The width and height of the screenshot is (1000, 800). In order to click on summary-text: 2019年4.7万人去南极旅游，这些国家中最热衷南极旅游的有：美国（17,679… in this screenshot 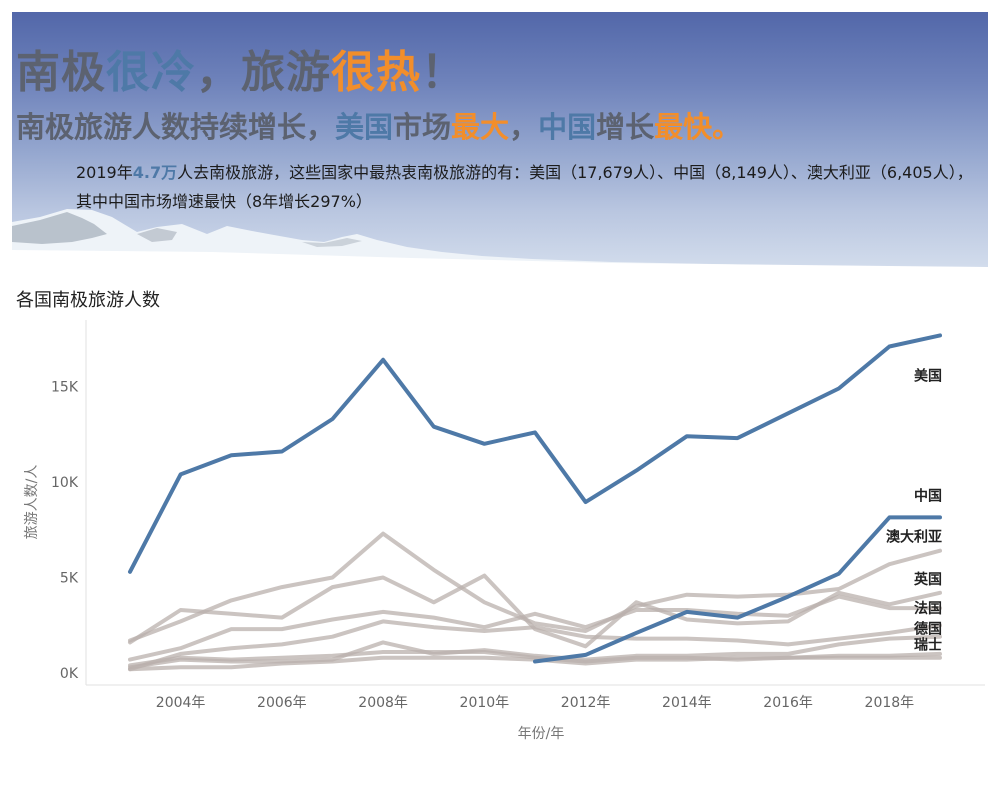, I will do `click(524, 187)`.